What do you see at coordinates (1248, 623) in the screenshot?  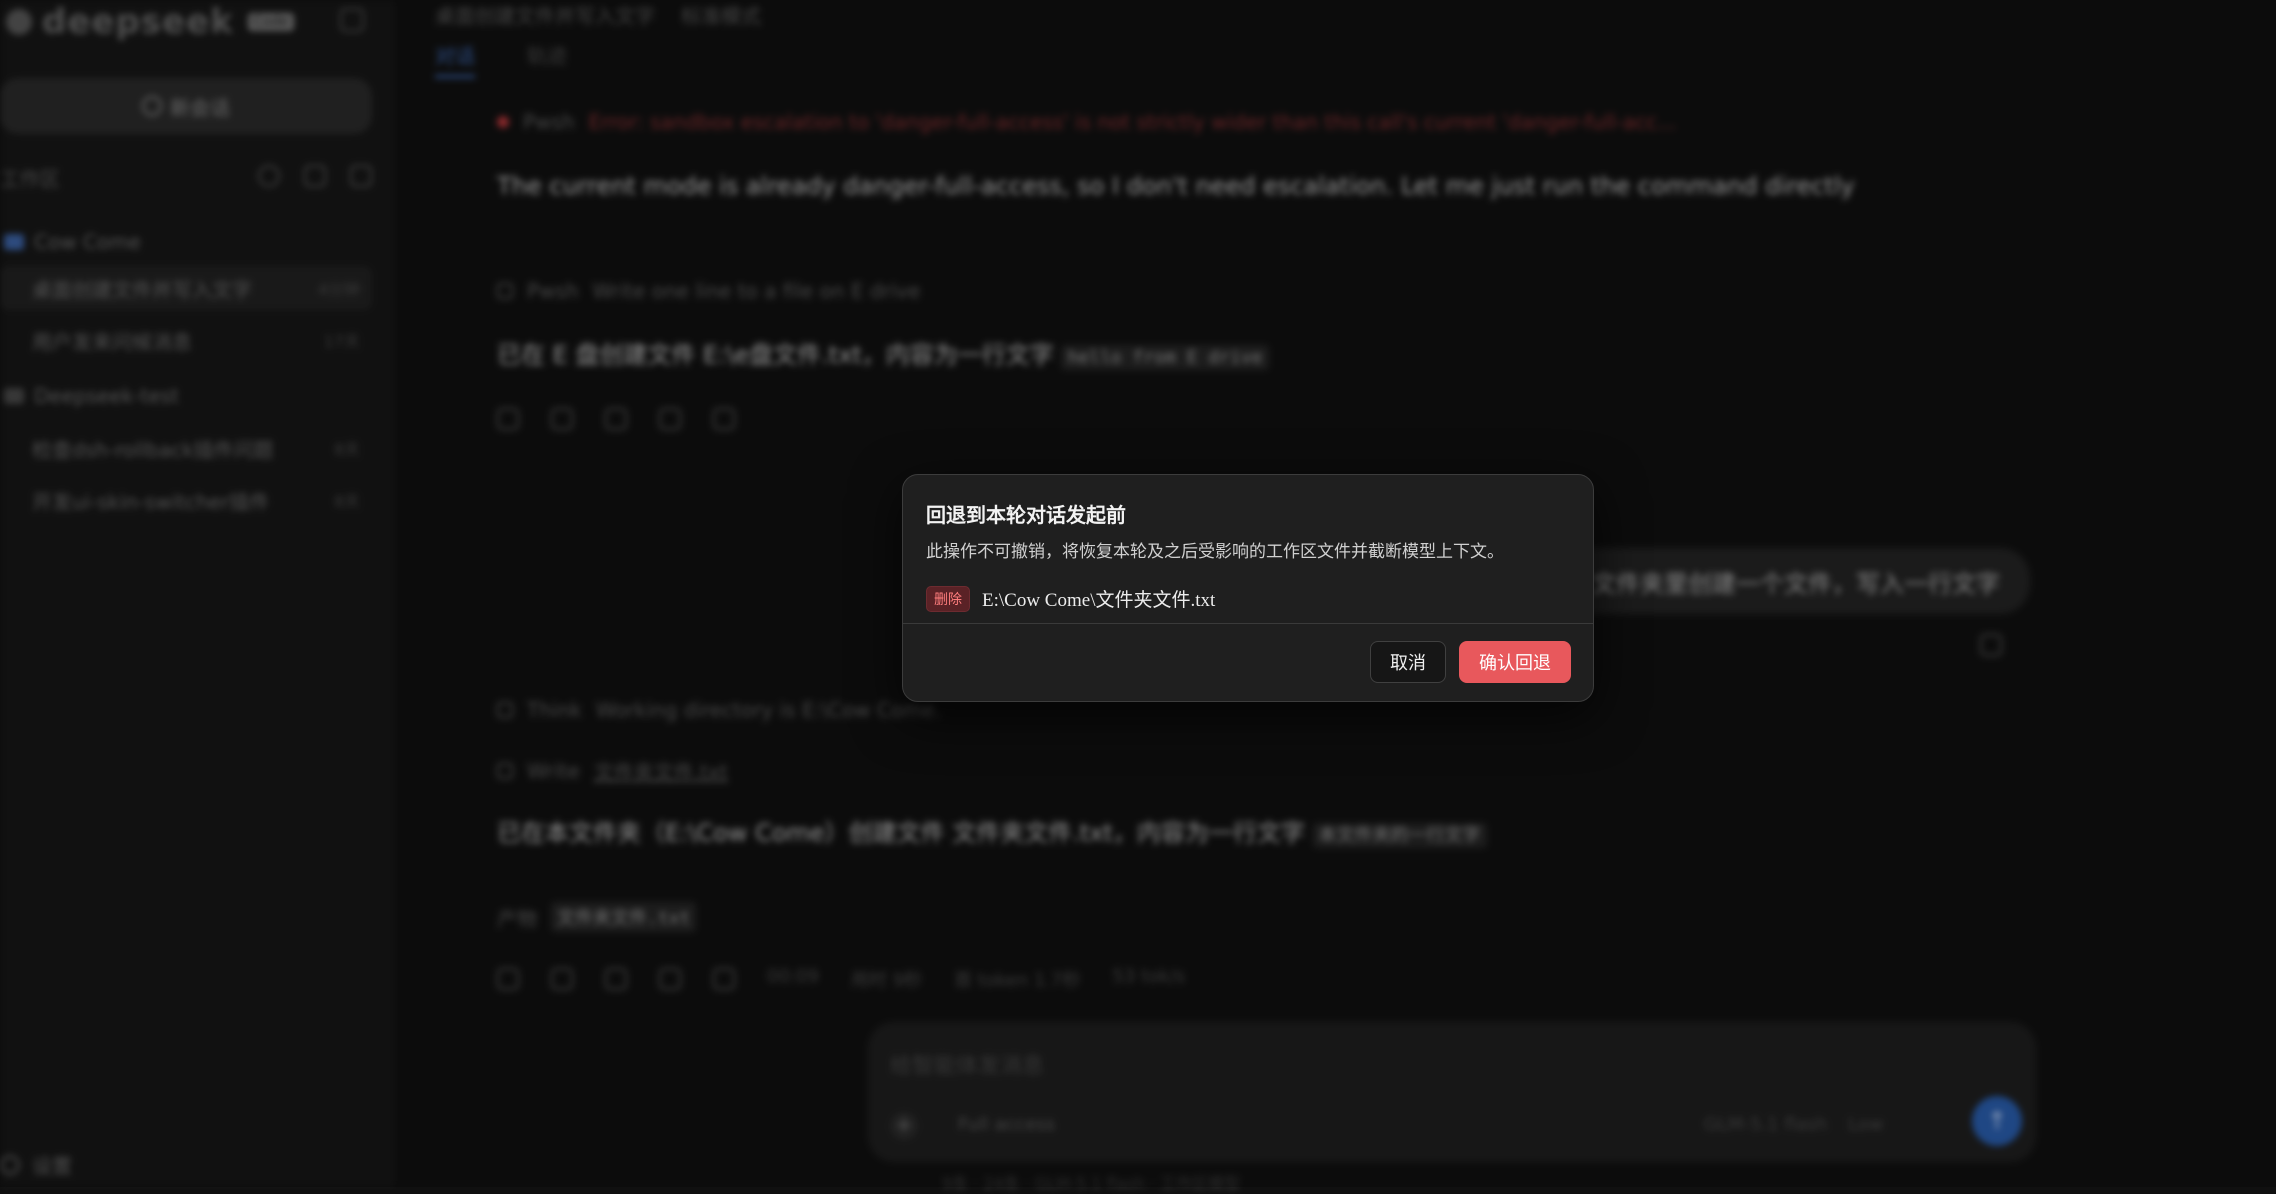 I see `dialog-divider` at bounding box center [1248, 623].